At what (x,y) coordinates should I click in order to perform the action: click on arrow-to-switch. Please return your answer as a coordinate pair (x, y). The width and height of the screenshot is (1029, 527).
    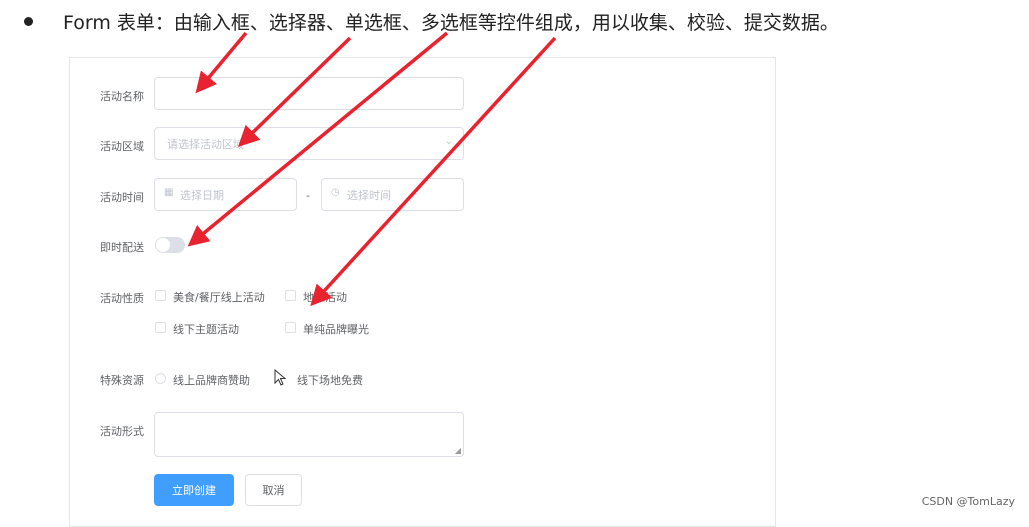
    Looking at the image, I should click on (318, 139).